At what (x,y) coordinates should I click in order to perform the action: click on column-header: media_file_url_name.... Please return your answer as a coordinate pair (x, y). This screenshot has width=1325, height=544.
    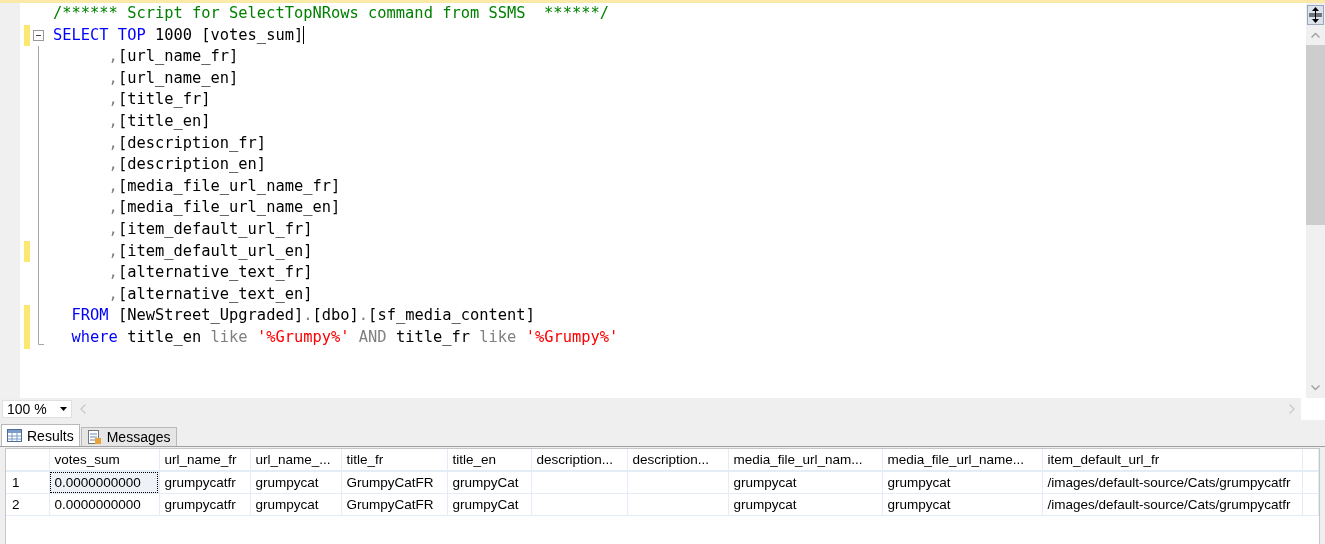
    Looking at the image, I should click on (962, 460).